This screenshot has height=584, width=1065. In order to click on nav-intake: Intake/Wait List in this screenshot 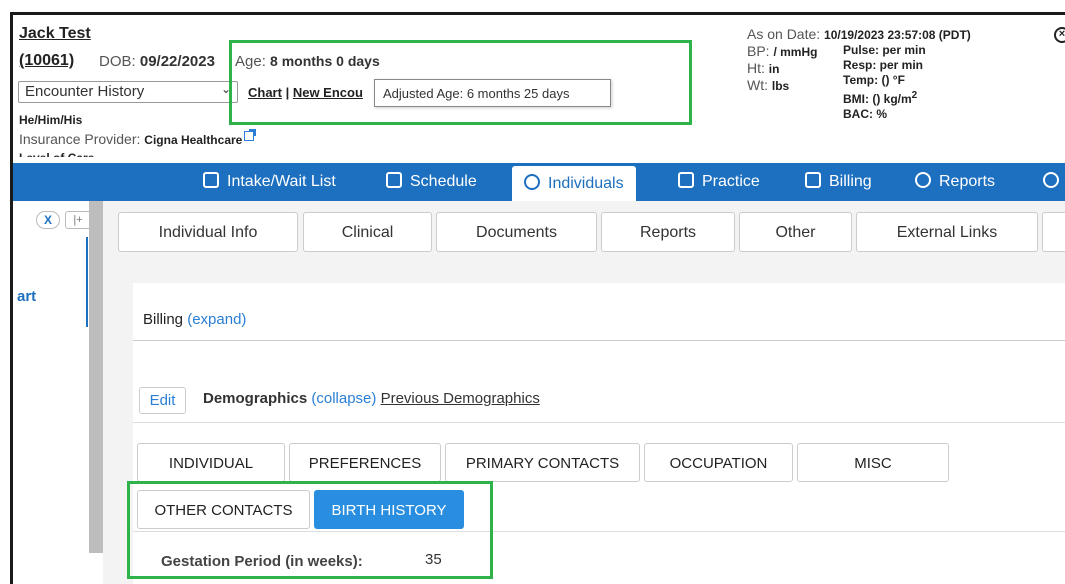, I will do `click(269, 182)`.